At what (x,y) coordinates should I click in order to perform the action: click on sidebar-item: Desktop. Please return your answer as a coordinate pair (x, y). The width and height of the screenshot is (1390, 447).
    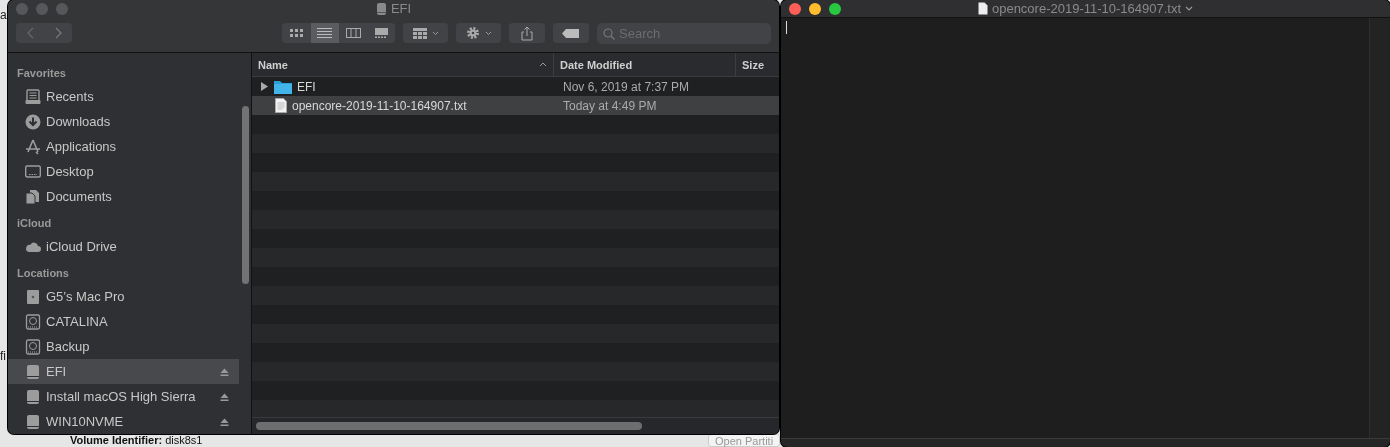
    Looking at the image, I should click on (123, 171).